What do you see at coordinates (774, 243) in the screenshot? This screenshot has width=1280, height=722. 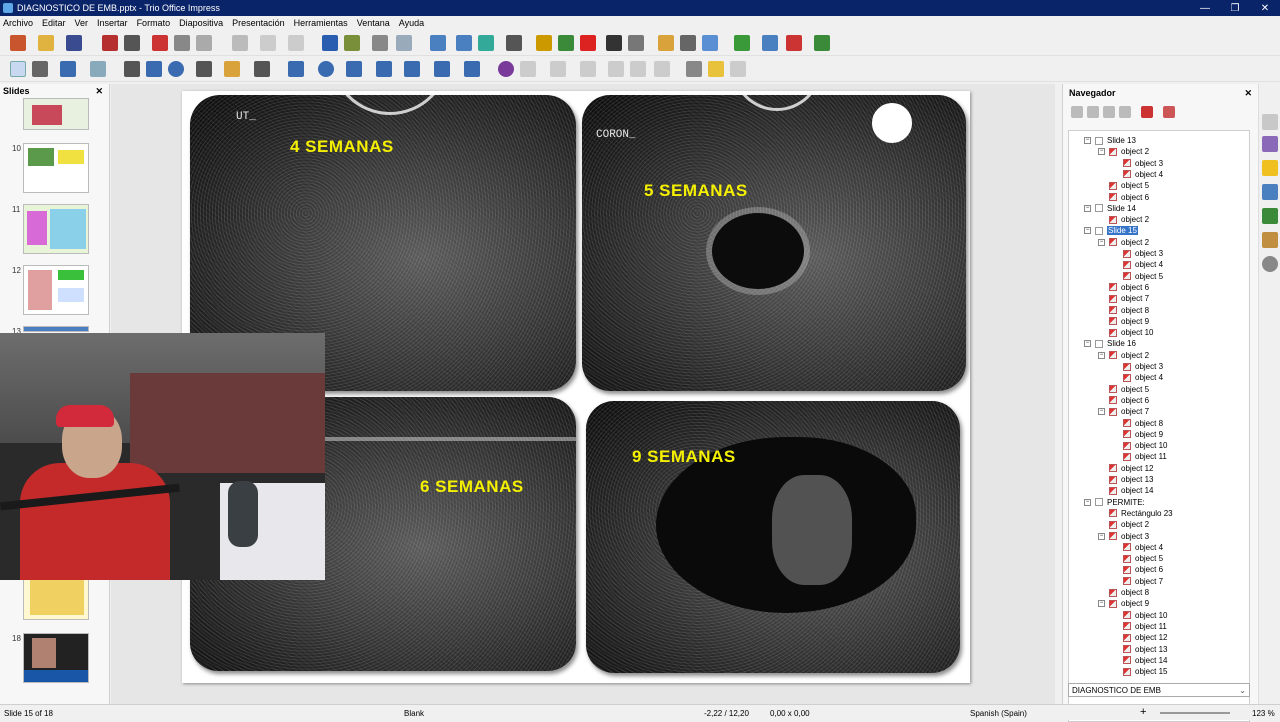 I see `ultrasound-image-5-weeks: CORON_ 5 SEMANAS` at bounding box center [774, 243].